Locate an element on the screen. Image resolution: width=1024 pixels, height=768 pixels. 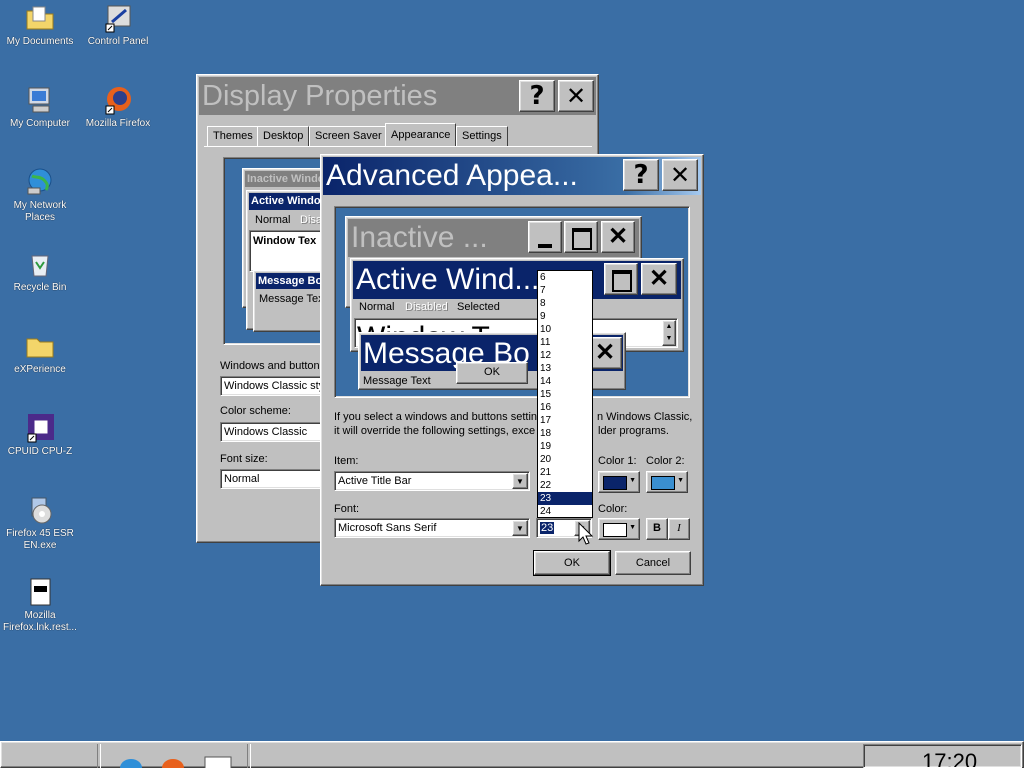
font-size-option: 13 is located at coordinates (565, 368).